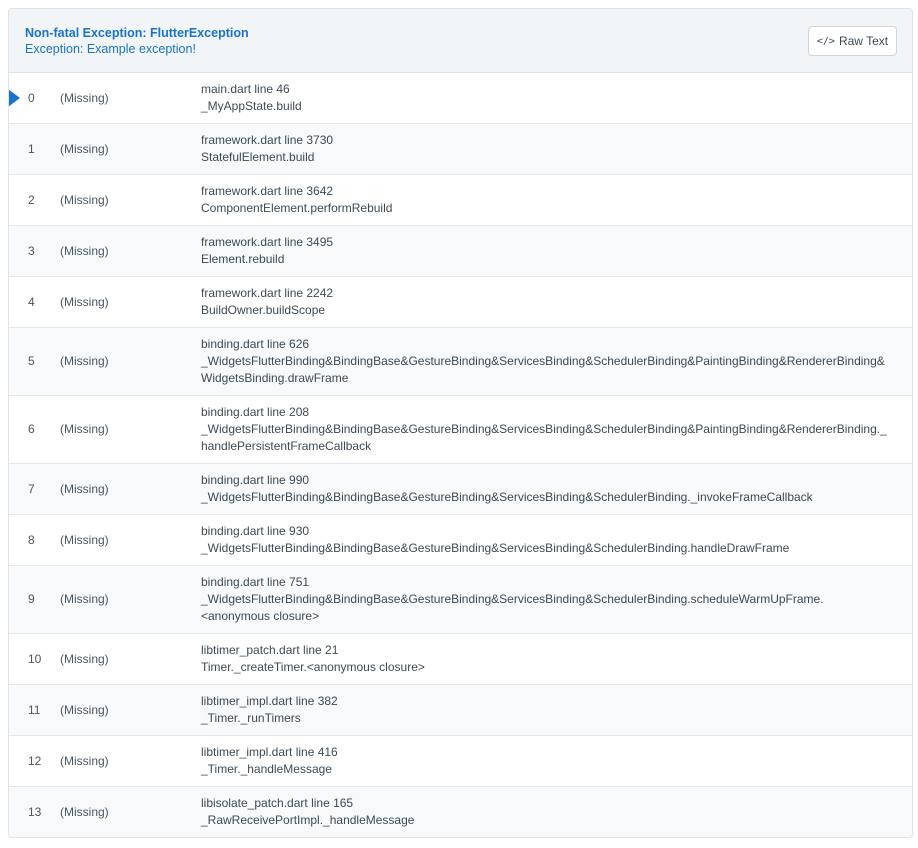 The width and height of the screenshot is (918, 848). Describe the element at coordinates (34, 709) in the screenshot. I see `frame-index: 11` at that location.